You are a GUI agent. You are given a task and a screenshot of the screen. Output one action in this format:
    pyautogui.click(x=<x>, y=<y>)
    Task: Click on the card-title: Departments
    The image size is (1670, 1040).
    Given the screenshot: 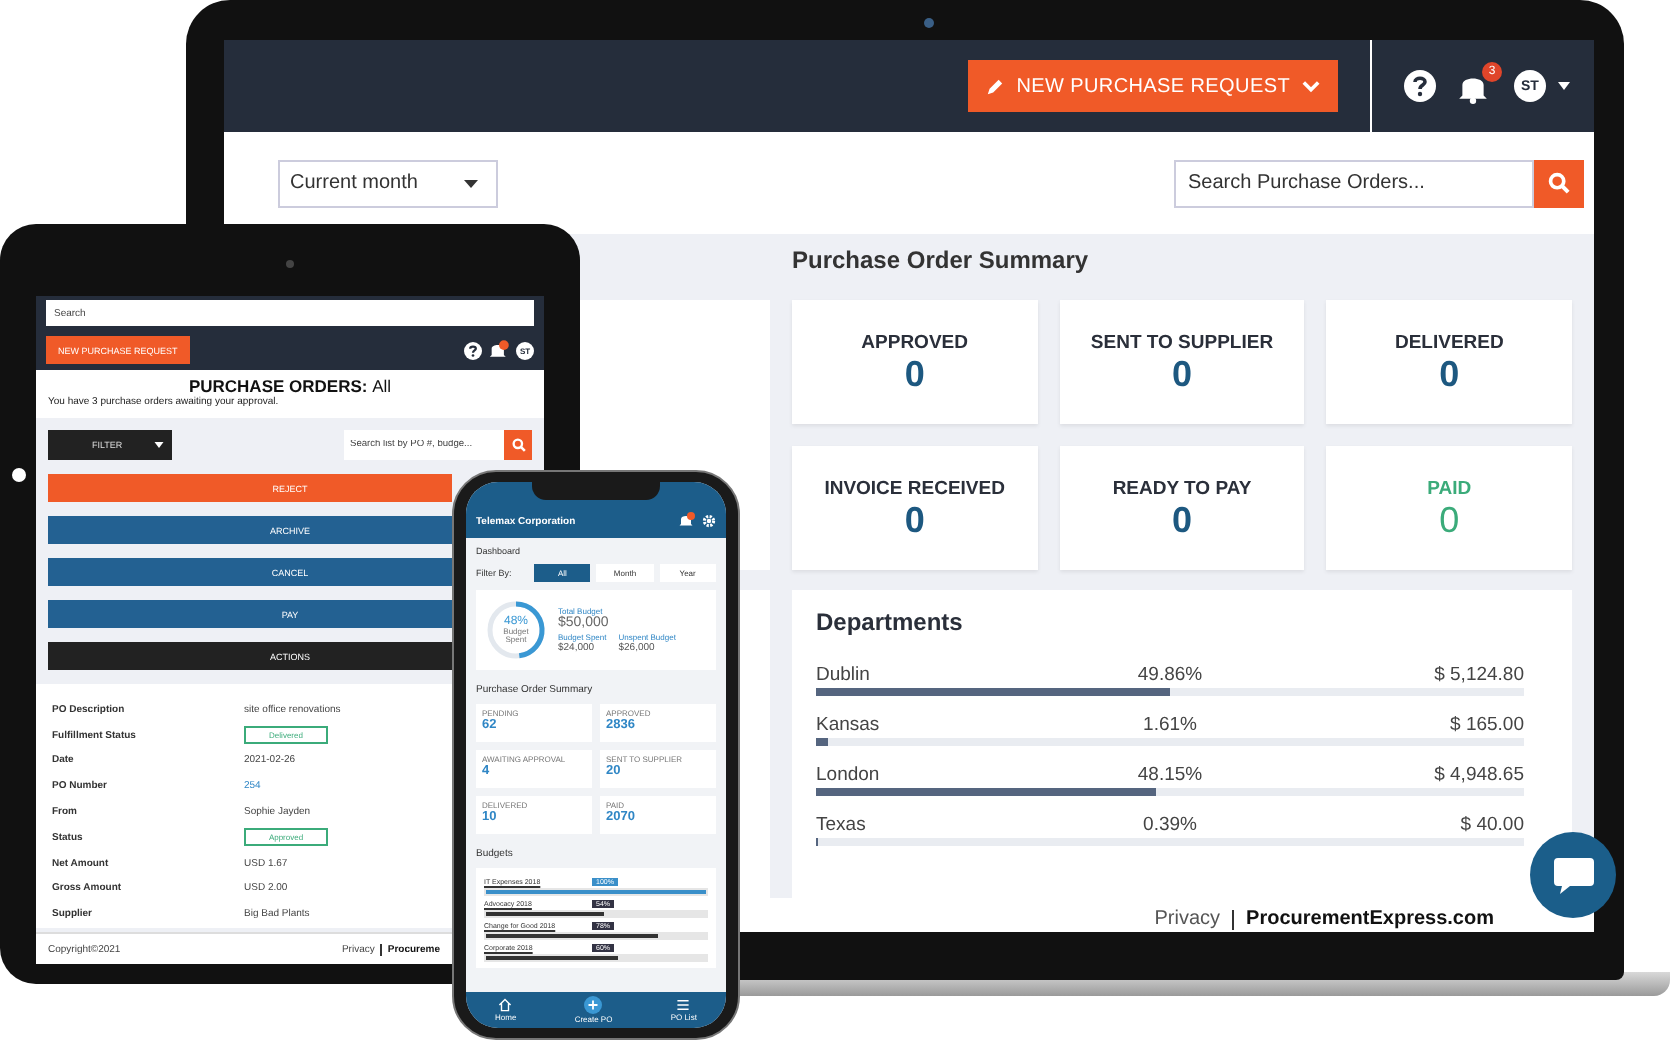 What is the action you would take?
    pyautogui.click(x=890, y=622)
    